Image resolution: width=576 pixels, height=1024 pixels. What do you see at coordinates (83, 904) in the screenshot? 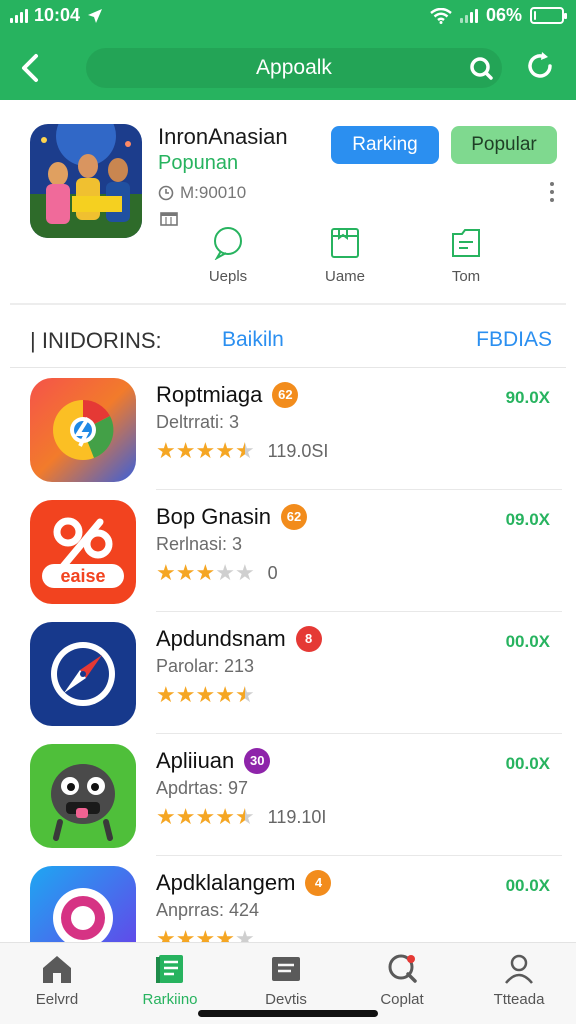
I see `camera-lens-icon` at bounding box center [83, 904].